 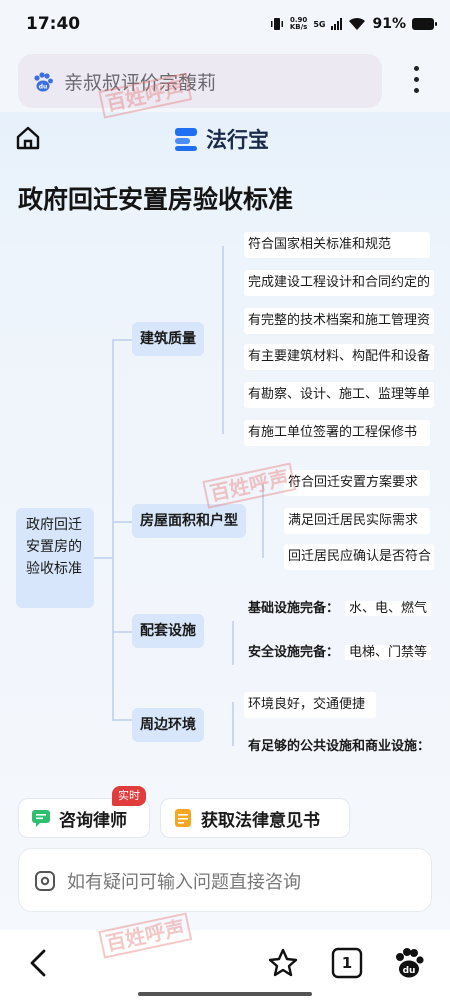 What do you see at coordinates (168, 339) in the screenshot?
I see `branch-building-quality: 建筑质量` at bounding box center [168, 339].